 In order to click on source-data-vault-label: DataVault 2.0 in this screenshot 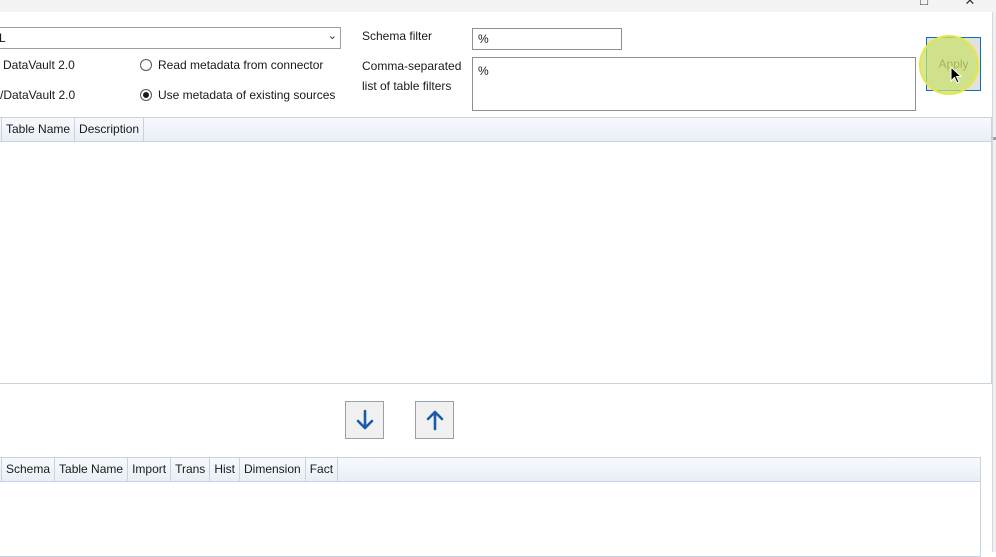, I will do `click(39, 65)`.